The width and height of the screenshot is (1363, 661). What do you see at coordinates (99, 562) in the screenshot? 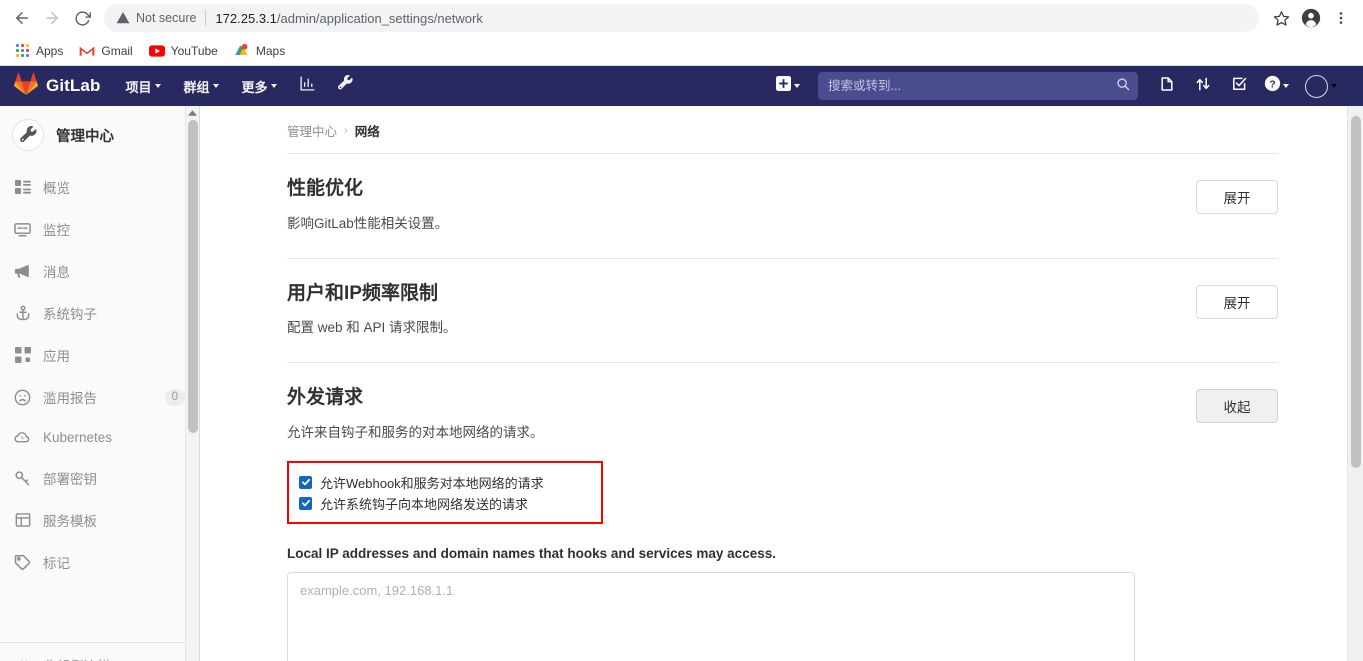
I see `sidebar-item-labels: 标记` at bounding box center [99, 562].